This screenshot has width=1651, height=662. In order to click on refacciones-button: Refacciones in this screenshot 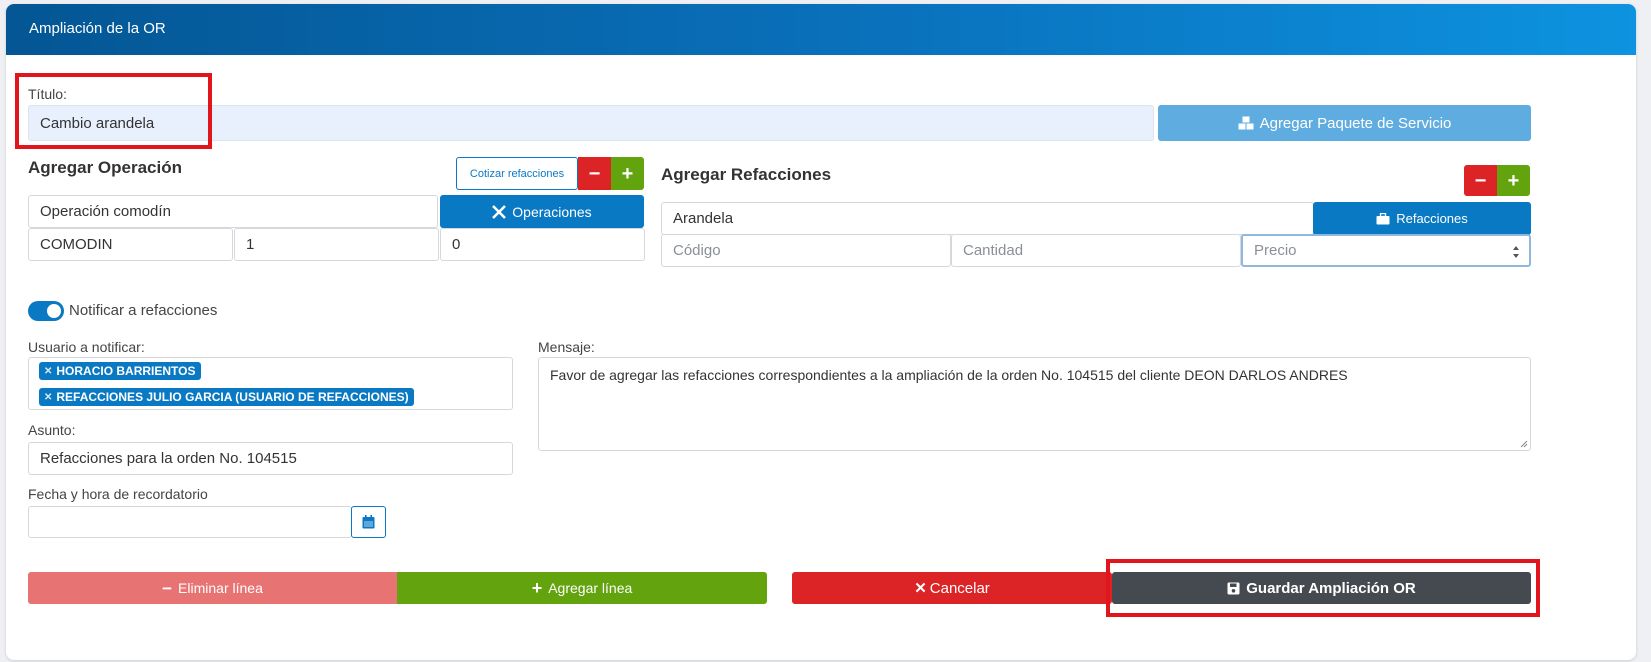, I will do `click(1422, 218)`.